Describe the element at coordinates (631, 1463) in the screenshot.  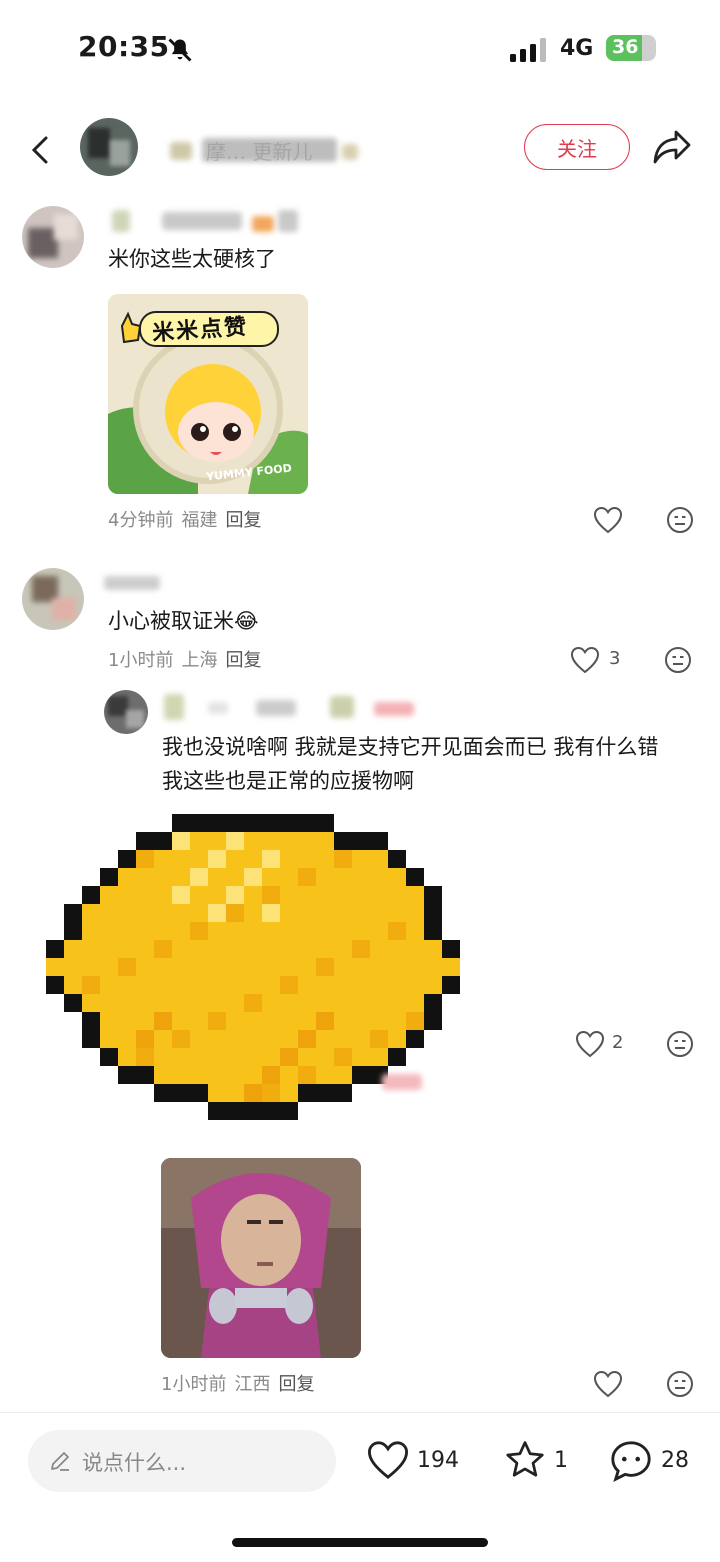
I see `comment-icon` at that location.